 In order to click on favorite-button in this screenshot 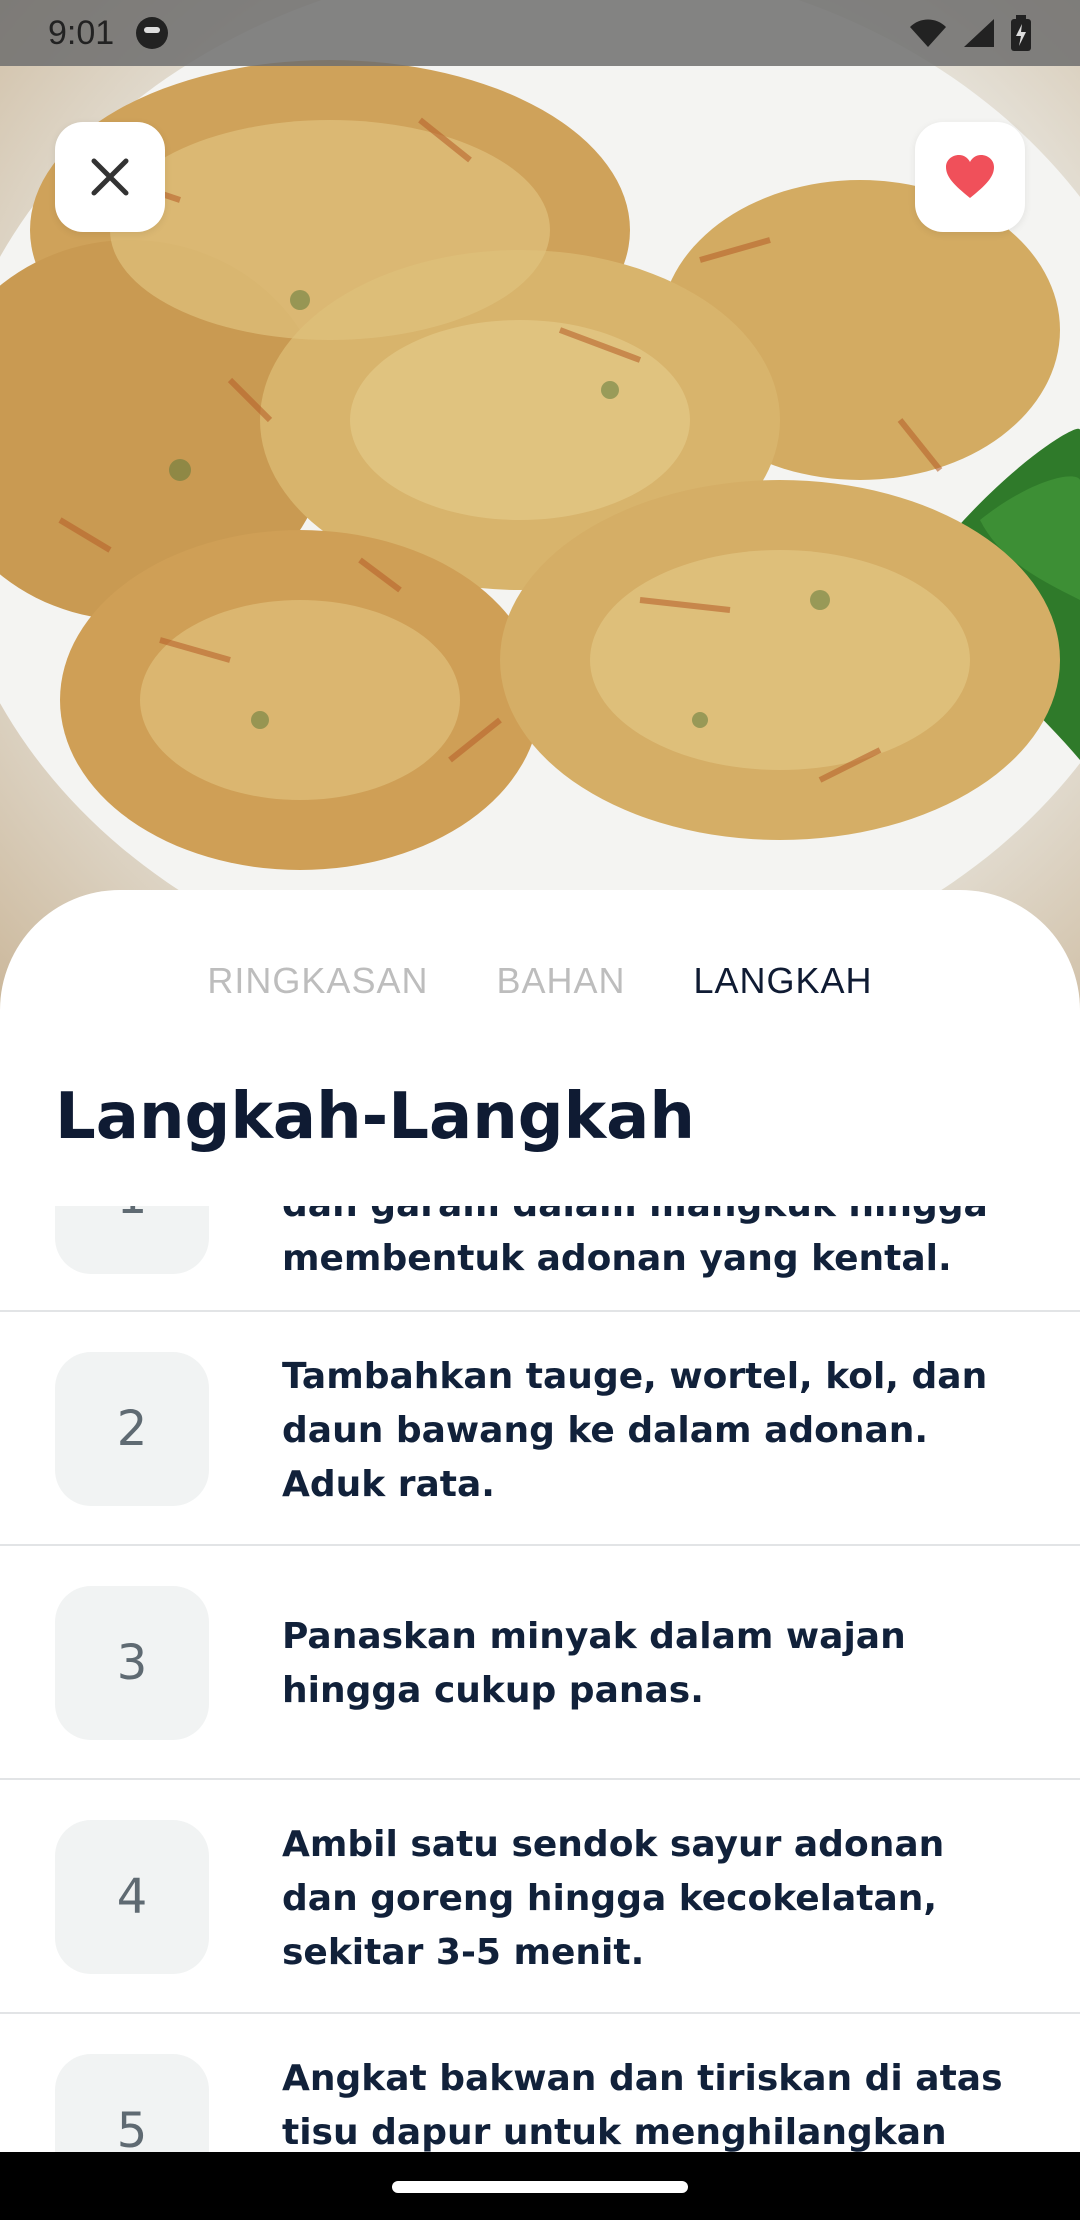, I will do `click(970, 177)`.